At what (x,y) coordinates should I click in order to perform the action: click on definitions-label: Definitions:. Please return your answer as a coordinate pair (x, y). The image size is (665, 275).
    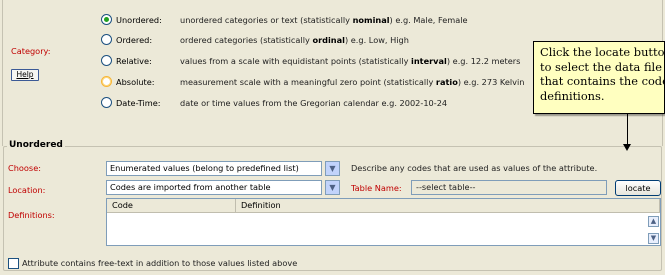
    Looking at the image, I should click on (31, 215).